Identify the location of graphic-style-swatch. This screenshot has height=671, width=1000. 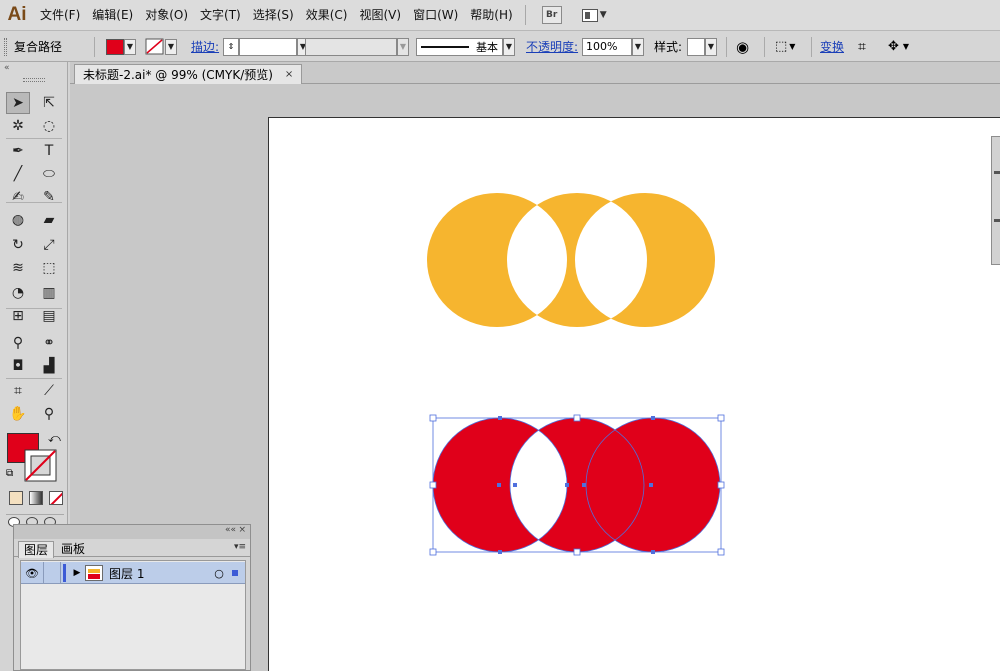
(696, 46).